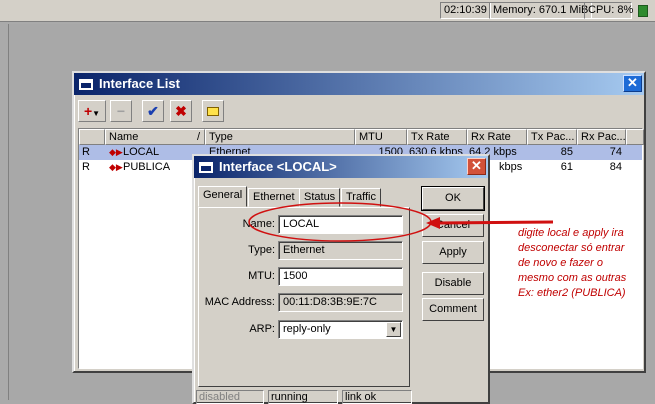 This screenshot has height=404, width=655. I want to click on annotation-overlay, so click(401, 222).